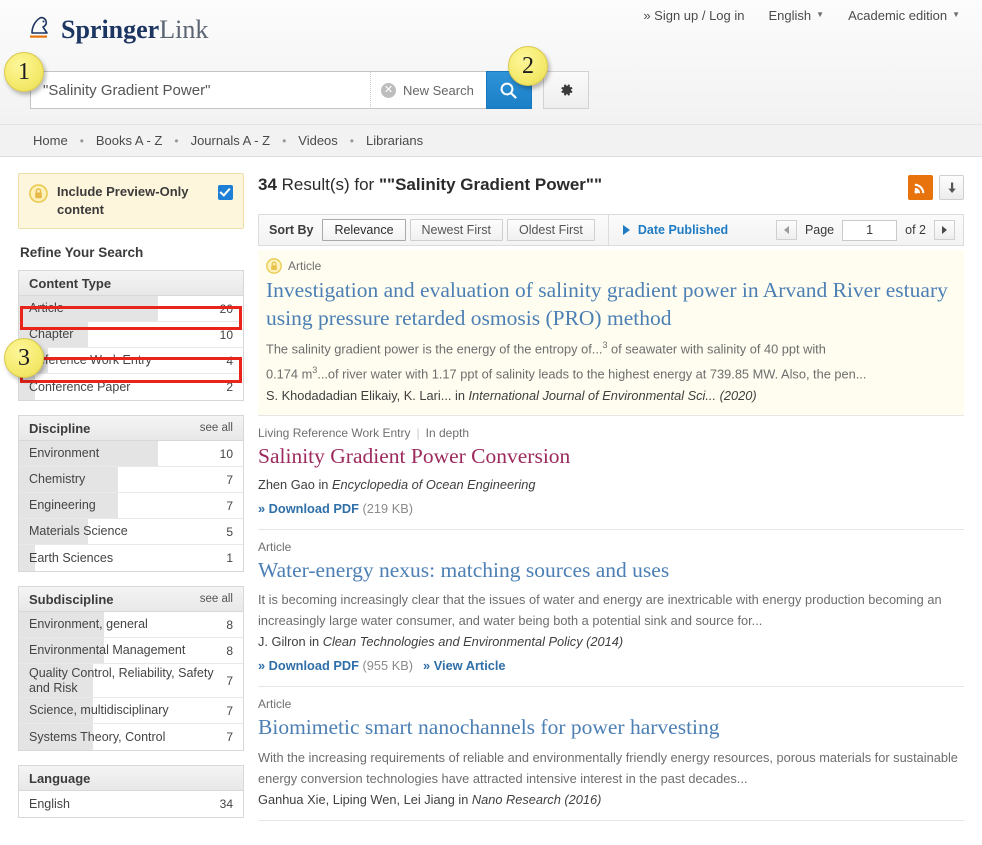 The width and height of the screenshot is (982, 845). I want to click on result-count: 34, so click(267, 184).